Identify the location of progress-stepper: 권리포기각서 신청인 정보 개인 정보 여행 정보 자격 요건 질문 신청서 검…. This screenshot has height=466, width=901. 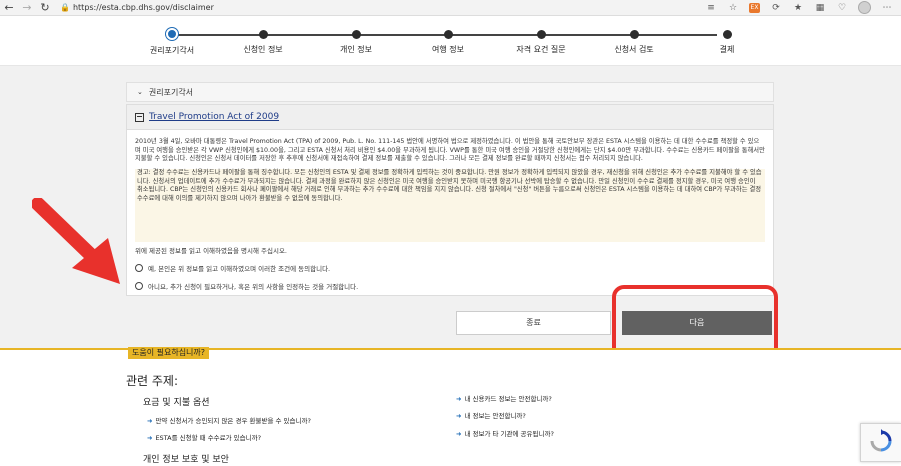
(450, 41).